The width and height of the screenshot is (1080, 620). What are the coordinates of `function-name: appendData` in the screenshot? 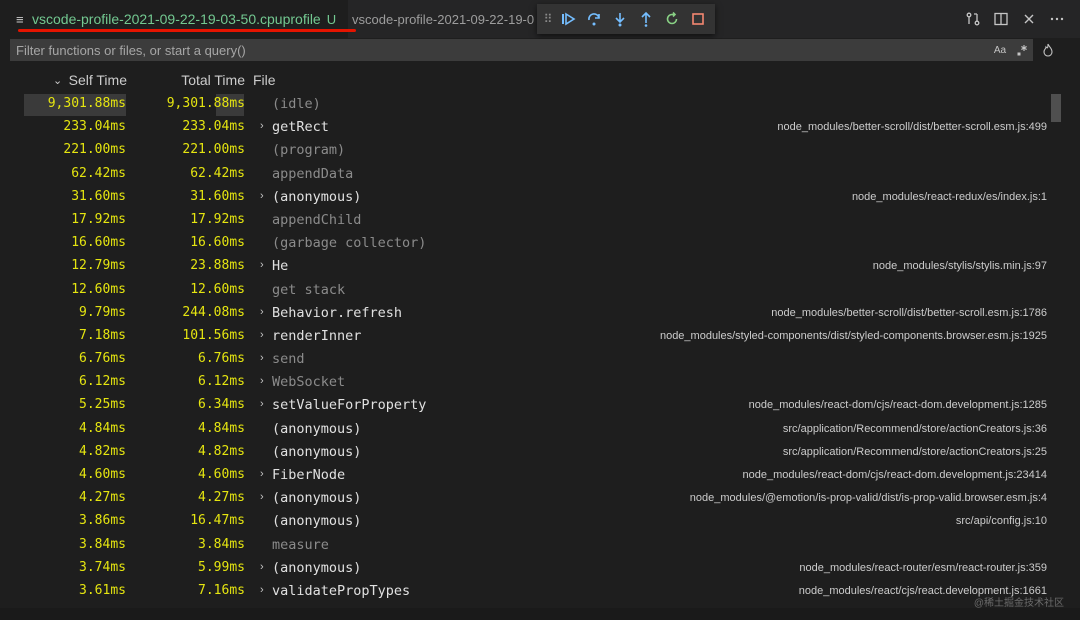 It's located at (313, 173).